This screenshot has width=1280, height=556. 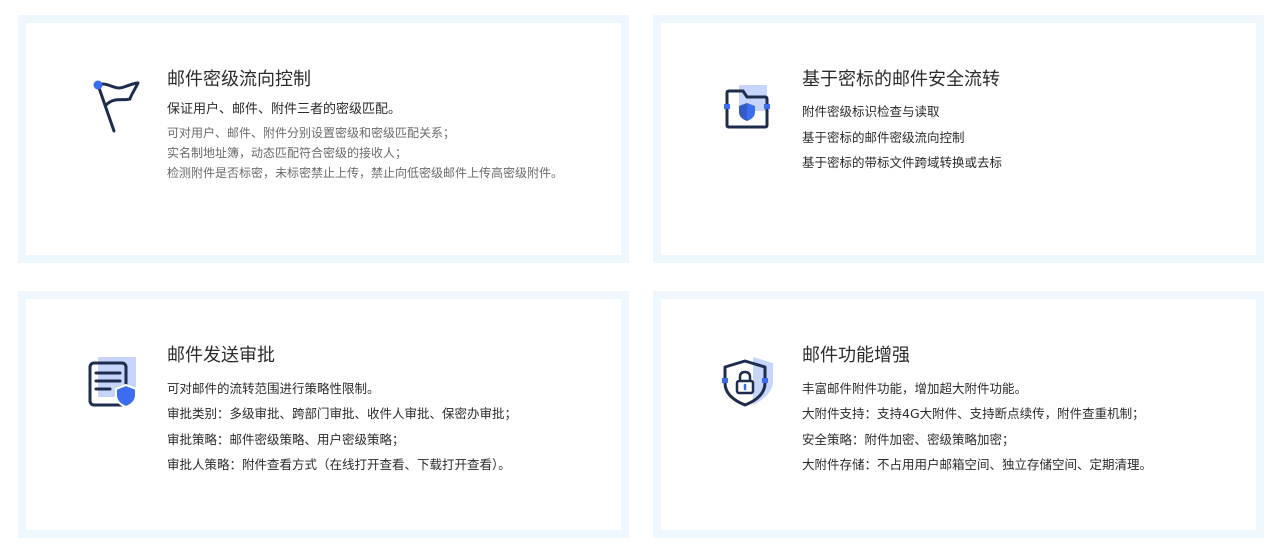 I want to click on card-lead: 丰富邮件附件功能，增加超大附件功能。, so click(x=915, y=388).